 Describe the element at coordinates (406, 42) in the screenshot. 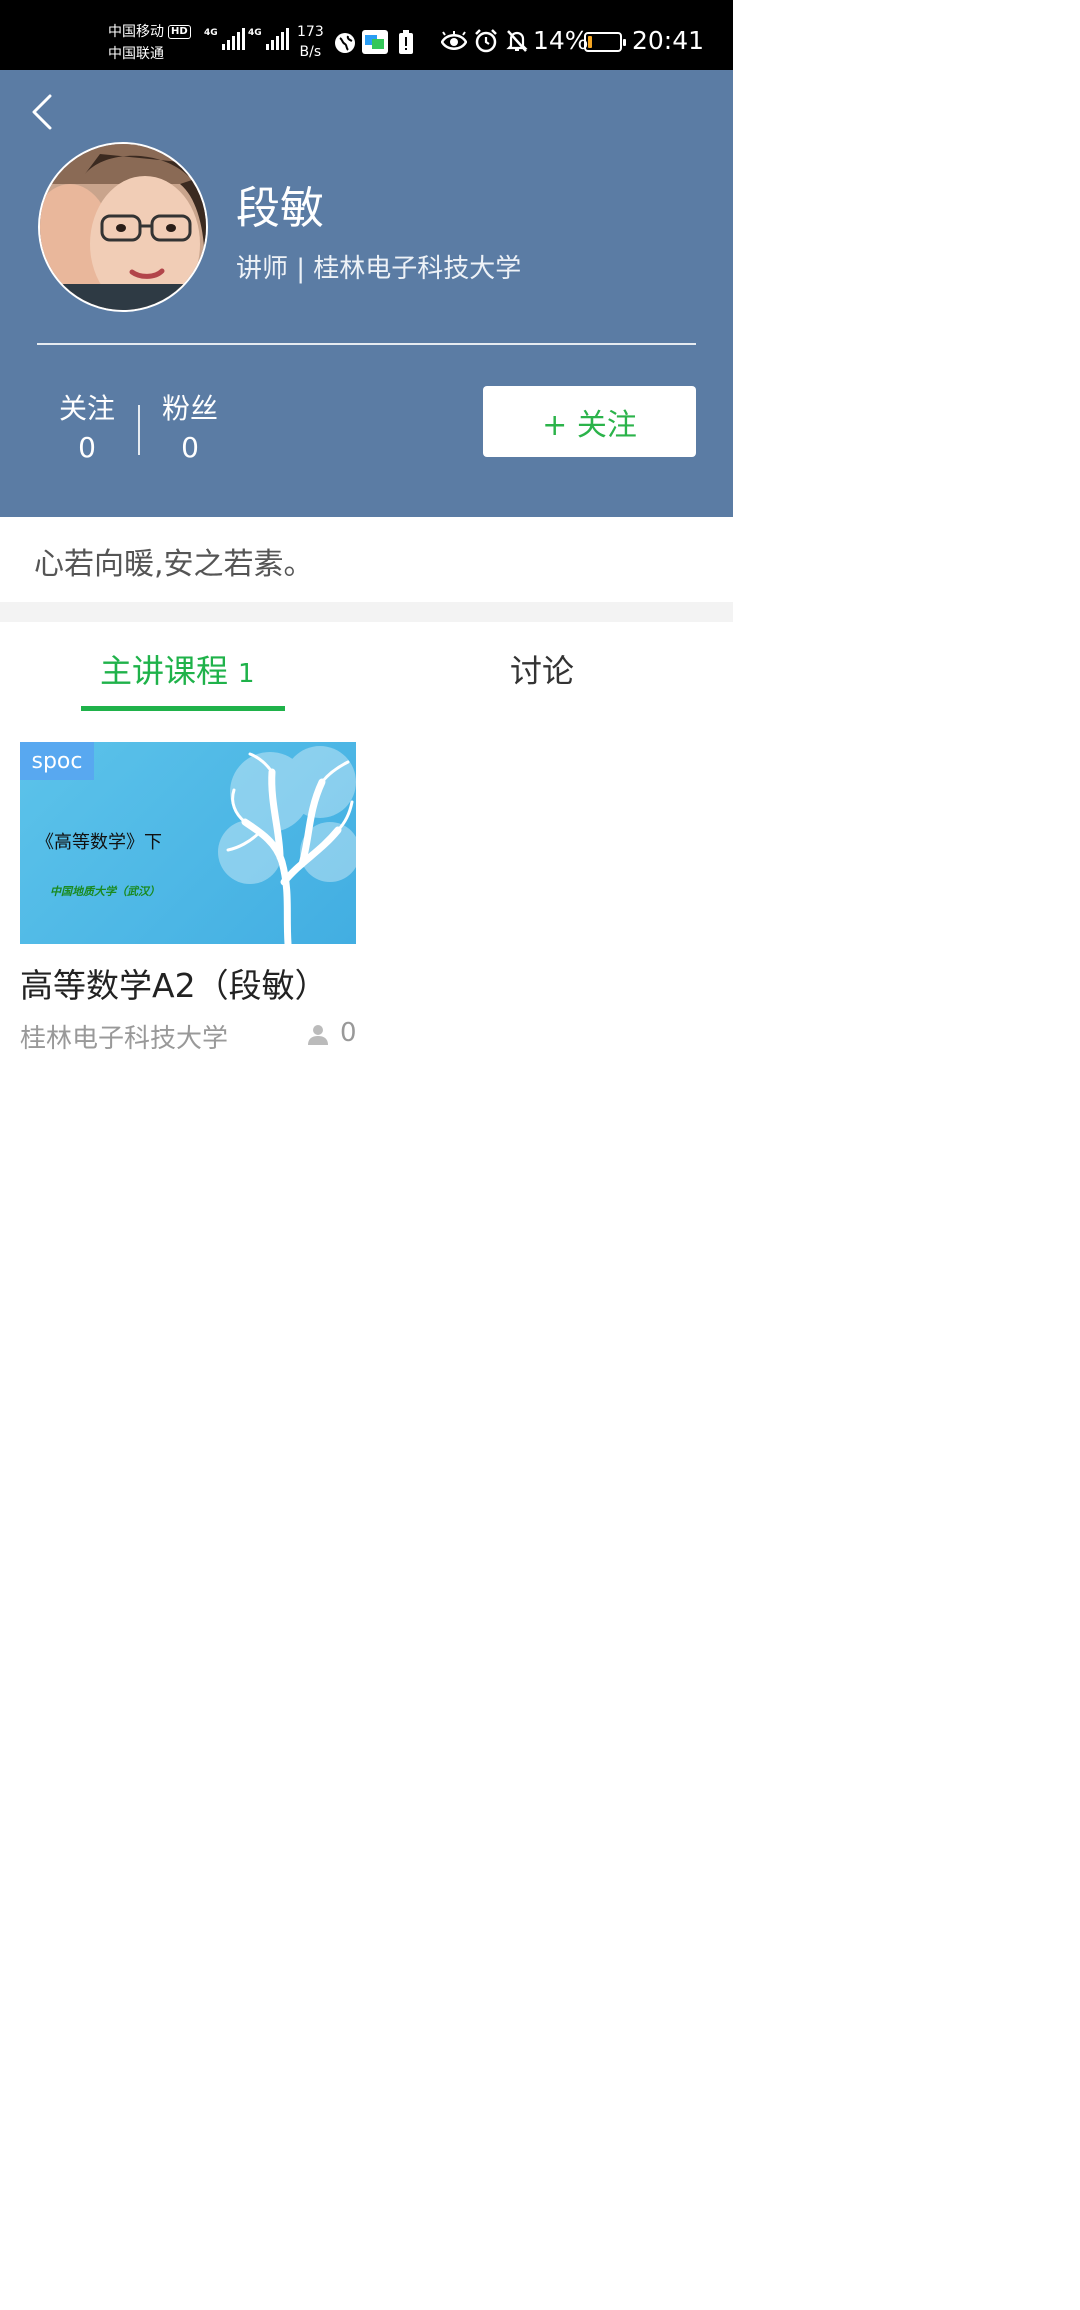

I see `battery-alert-icon` at that location.